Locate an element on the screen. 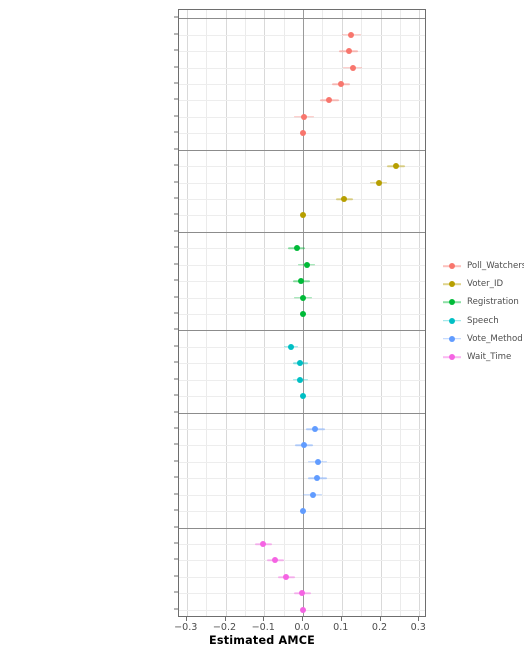 The image size is (524, 655). x-axis-tick-label: 0.0 is located at coordinates (302, 627).